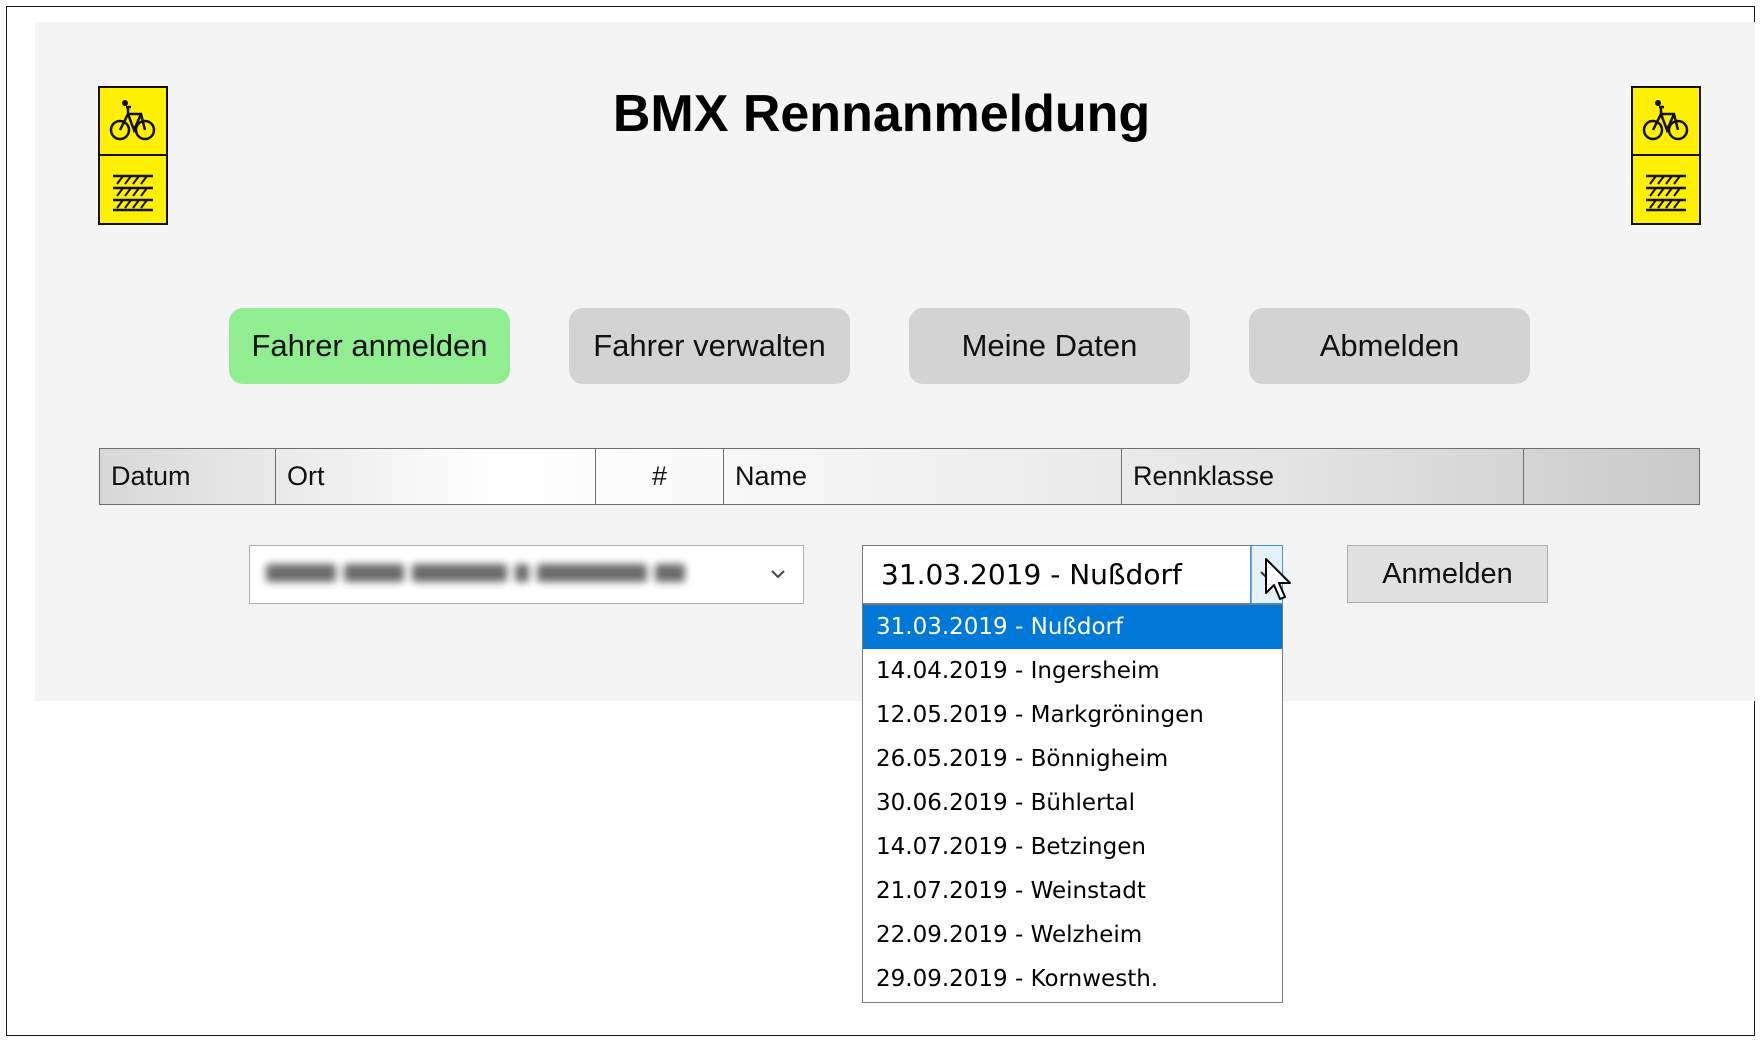 Image resolution: width=1763 pixels, height=1044 pixels. What do you see at coordinates (660, 476) in the screenshot?
I see `column-header-number: #` at bounding box center [660, 476].